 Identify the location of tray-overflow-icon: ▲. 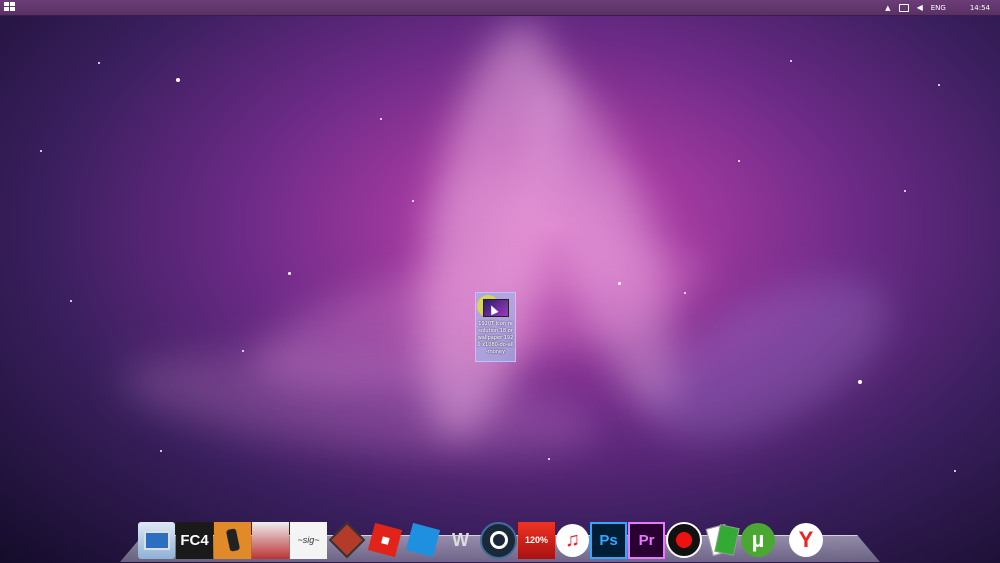
(887, 8).